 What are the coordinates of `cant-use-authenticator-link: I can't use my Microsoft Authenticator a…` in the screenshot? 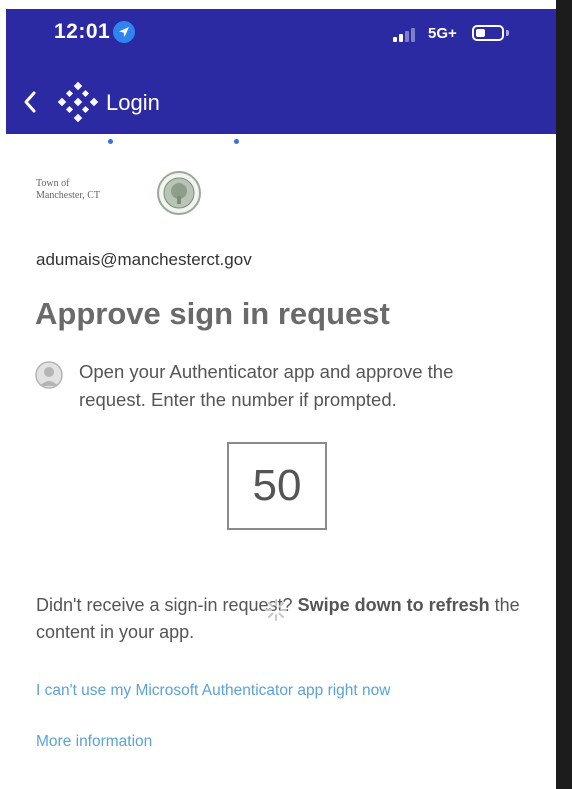 It's located at (213, 691).